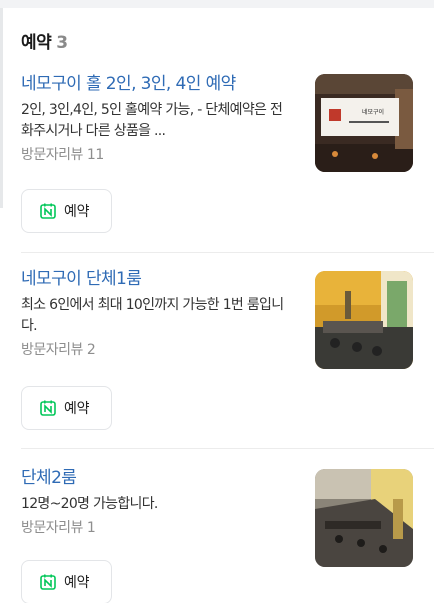  I want to click on booking-item-thumbnail: 네모구이, so click(364, 123).